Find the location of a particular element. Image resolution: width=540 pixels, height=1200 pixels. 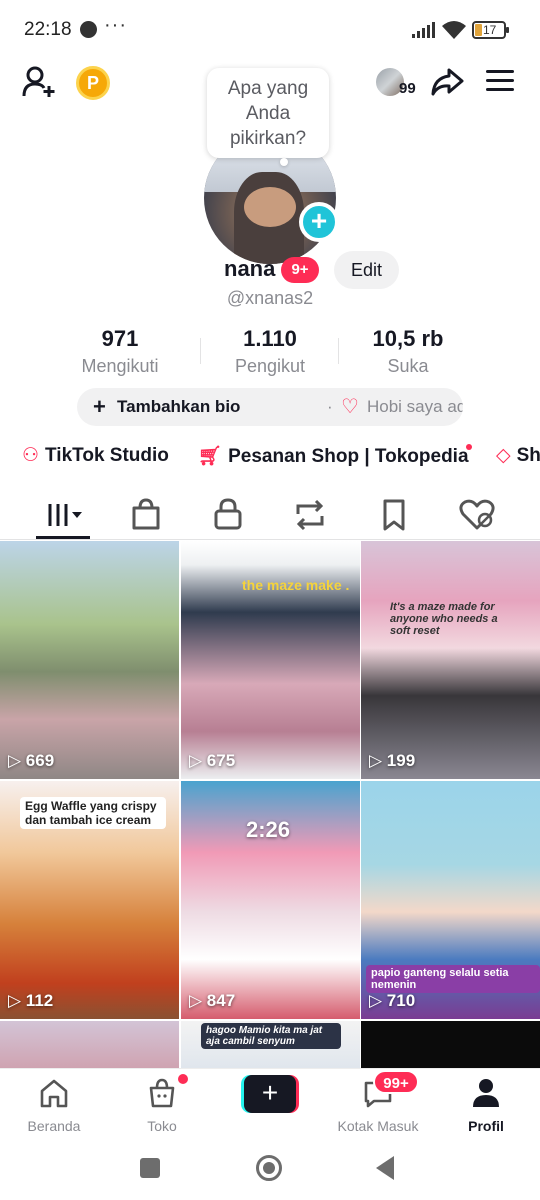

shortcut-label: TikTok Studio is located at coordinates (107, 455).